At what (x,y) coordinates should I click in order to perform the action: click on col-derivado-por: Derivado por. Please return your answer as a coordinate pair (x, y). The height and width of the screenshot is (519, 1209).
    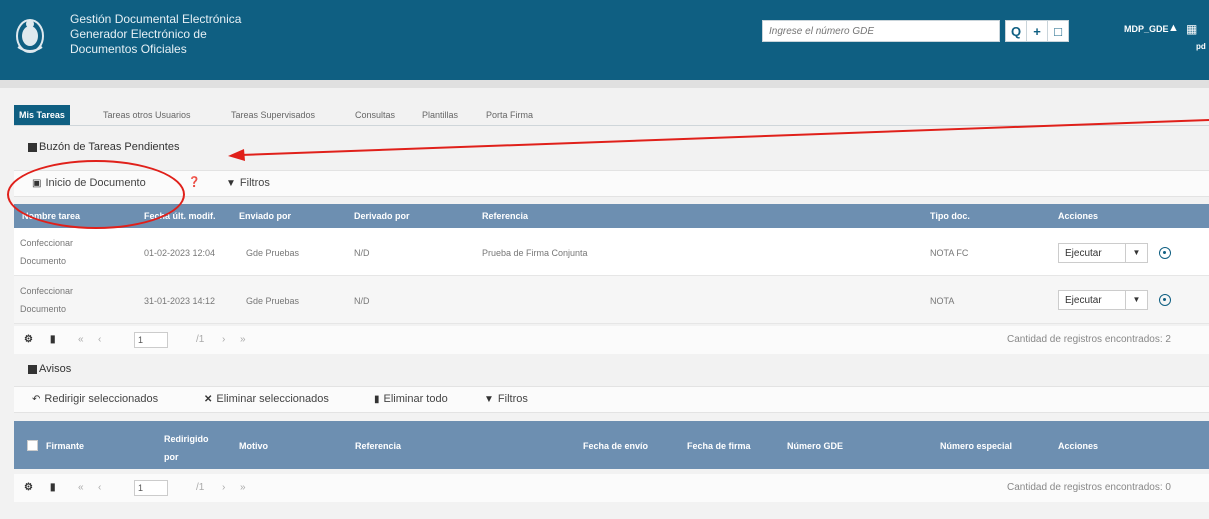
    Looking at the image, I should click on (382, 216).